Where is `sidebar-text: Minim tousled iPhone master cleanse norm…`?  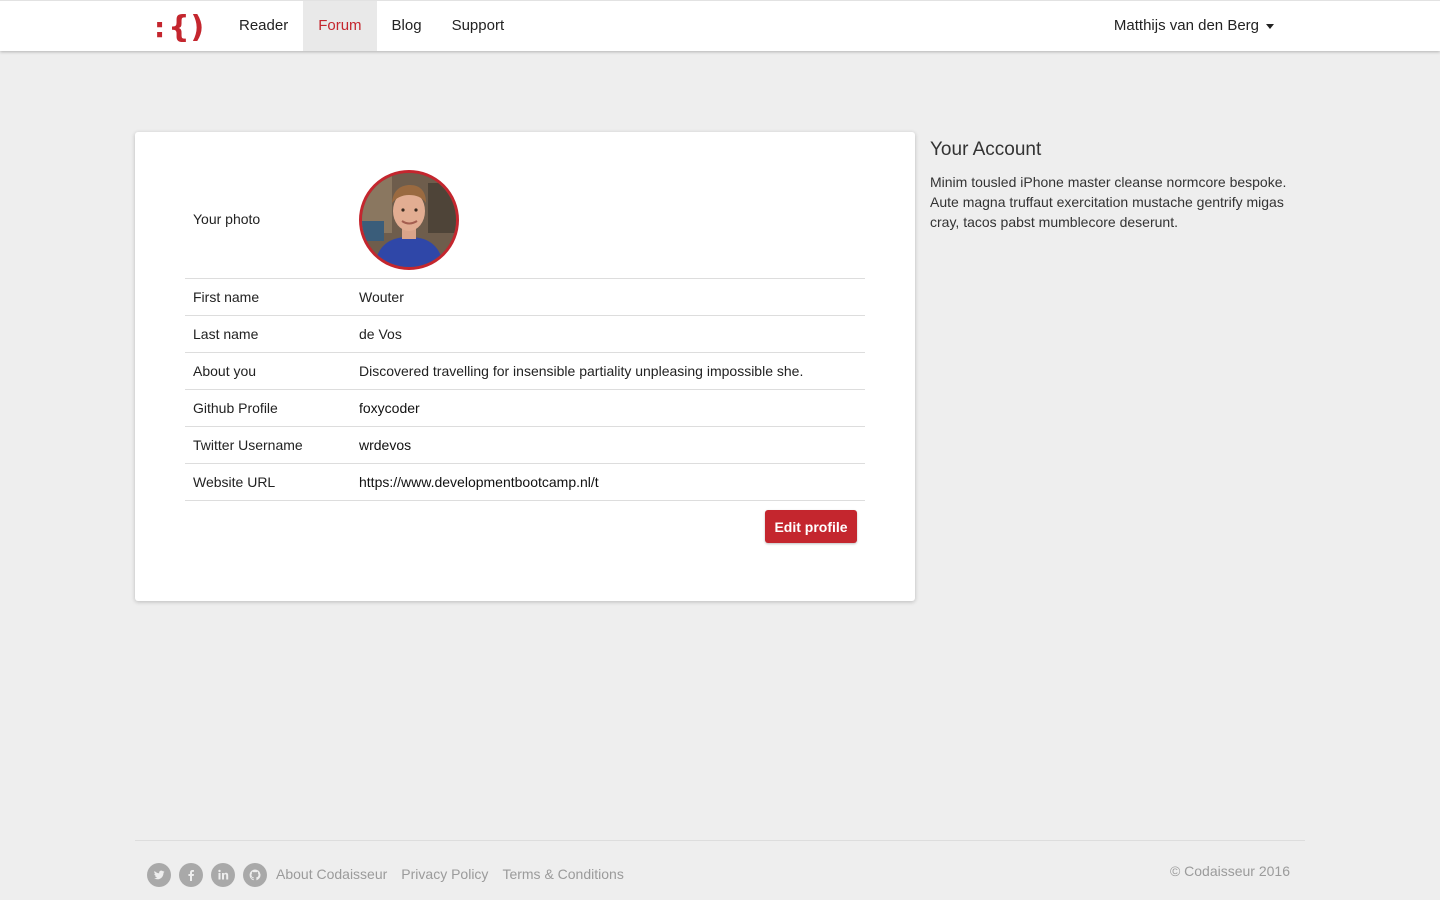 sidebar-text: Minim tousled iPhone master cleanse norm… is located at coordinates (1108, 202).